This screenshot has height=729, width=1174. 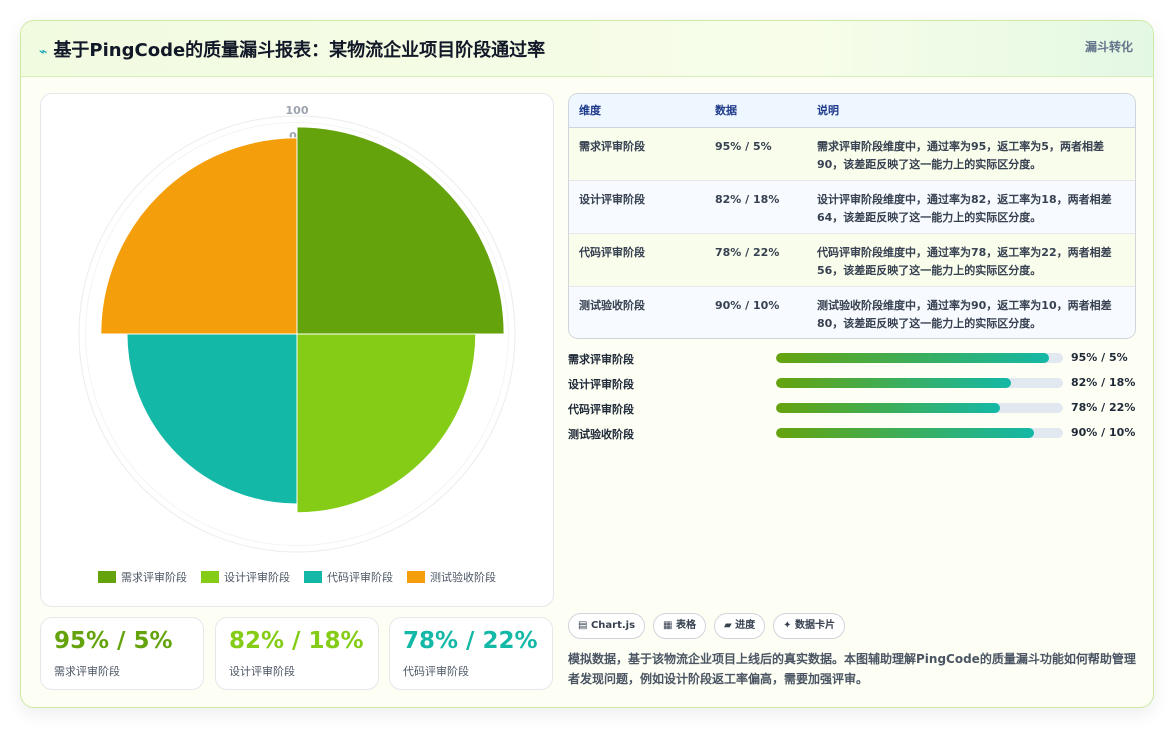 What do you see at coordinates (601, 359) in the screenshot?
I see `progress-label: 需求评审阶段` at bounding box center [601, 359].